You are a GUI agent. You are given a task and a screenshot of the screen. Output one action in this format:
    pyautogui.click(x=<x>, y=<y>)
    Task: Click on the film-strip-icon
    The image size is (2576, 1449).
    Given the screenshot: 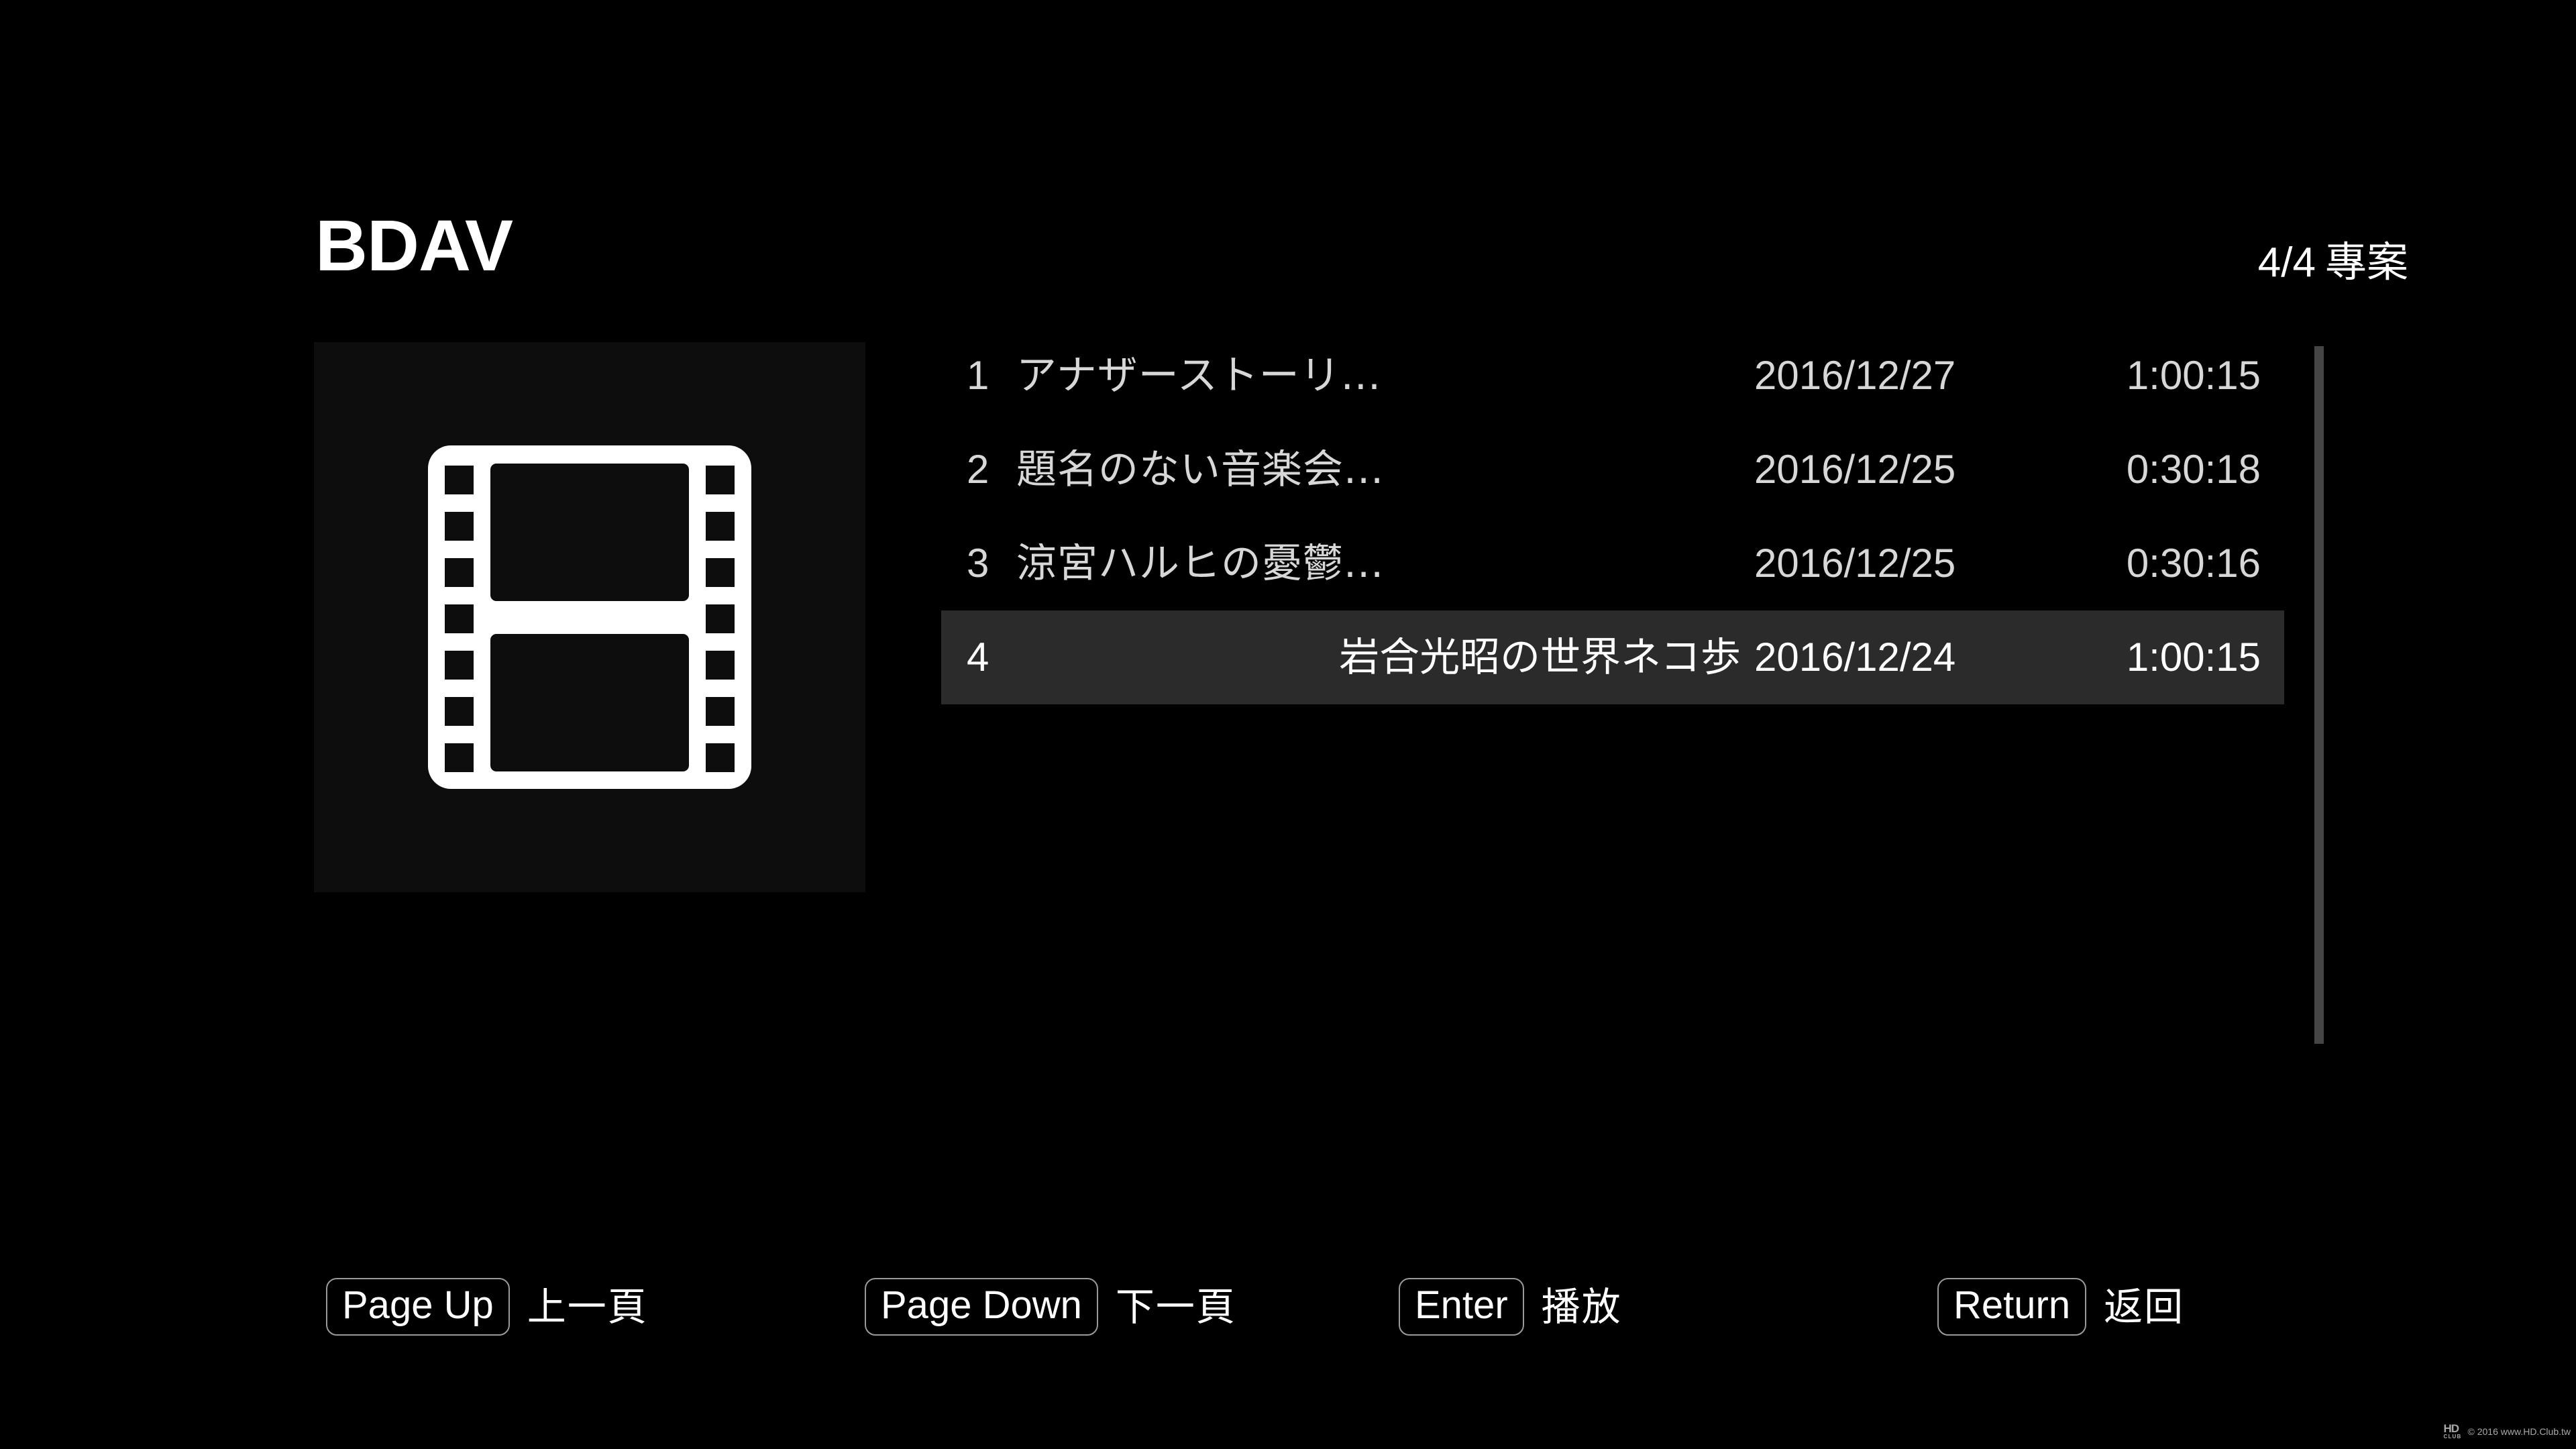 What is the action you would take?
    pyautogui.click(x=589, y=617)
    